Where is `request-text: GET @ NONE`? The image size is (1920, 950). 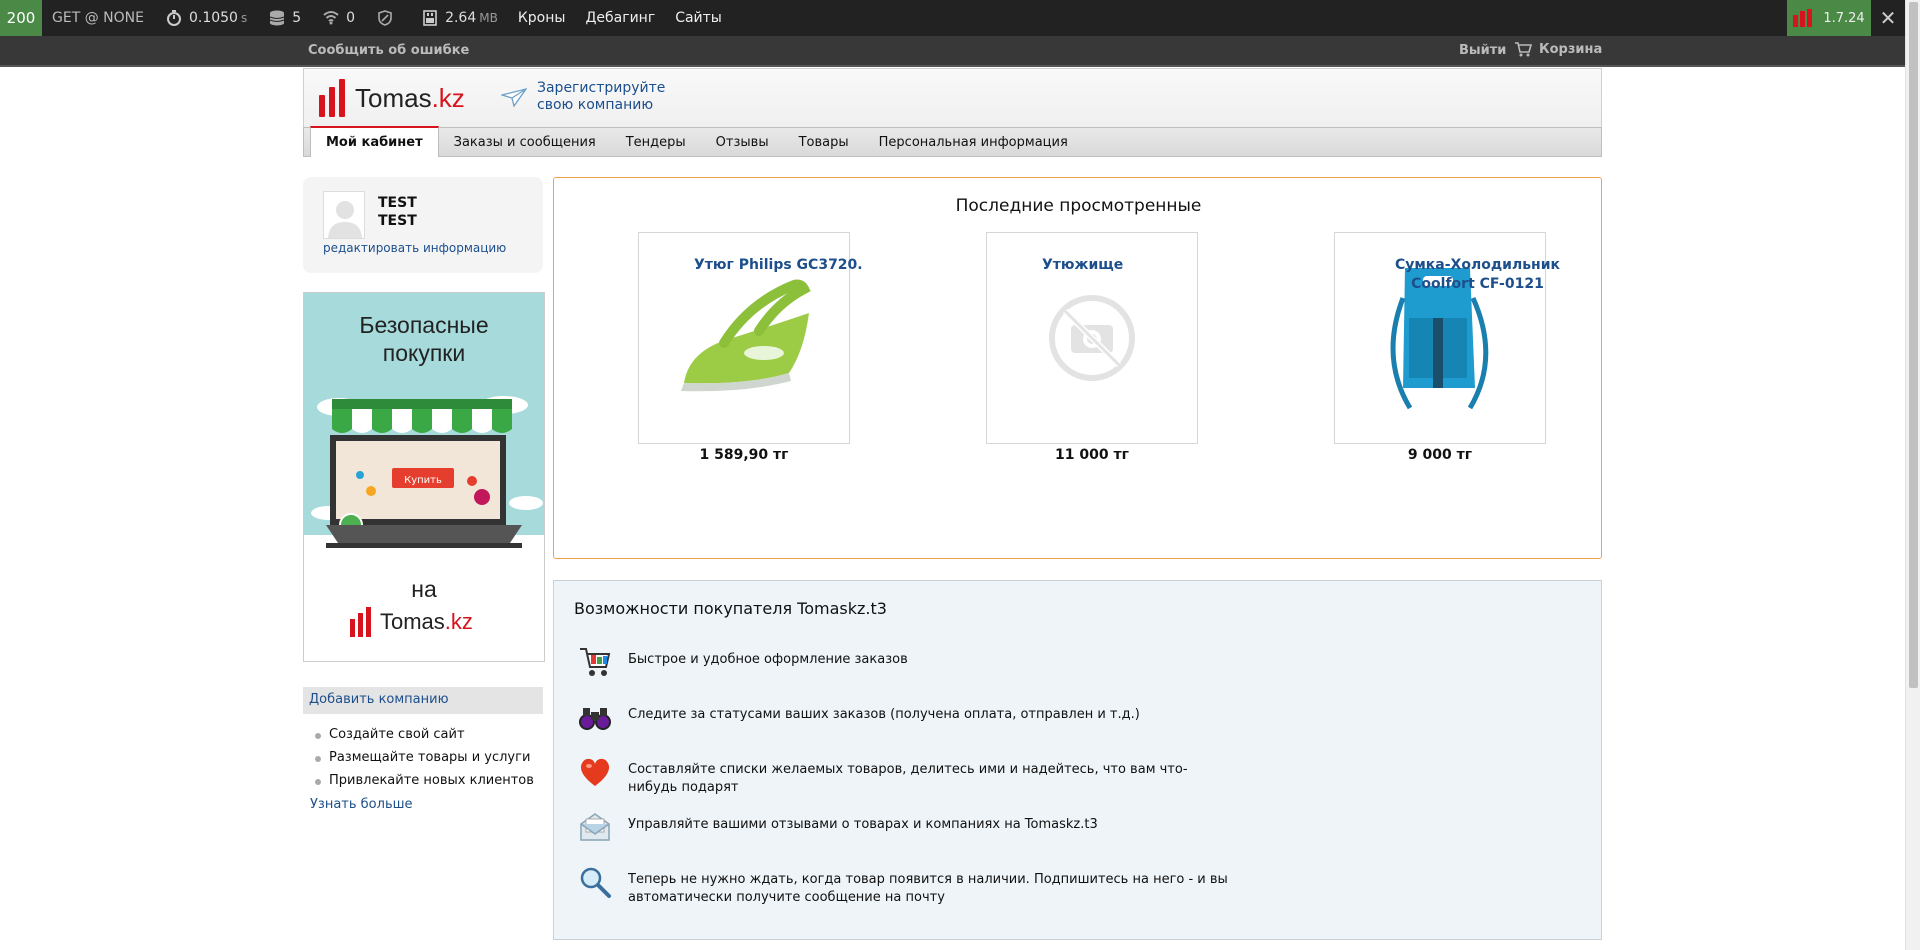 request-text: GET @ NONE is located at coordinates (98, 18).